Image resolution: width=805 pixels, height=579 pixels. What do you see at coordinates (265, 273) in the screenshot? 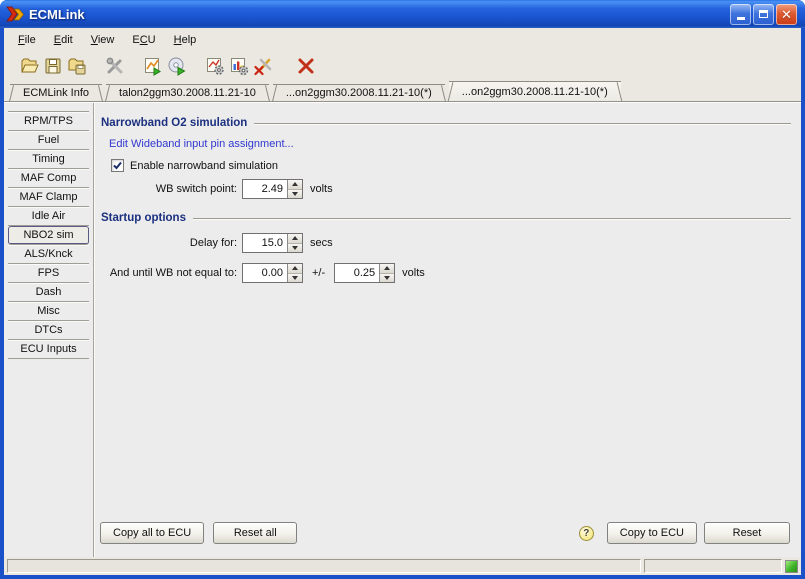
I see `until-wb-value: 0.00` at bounding box center [265, 273].